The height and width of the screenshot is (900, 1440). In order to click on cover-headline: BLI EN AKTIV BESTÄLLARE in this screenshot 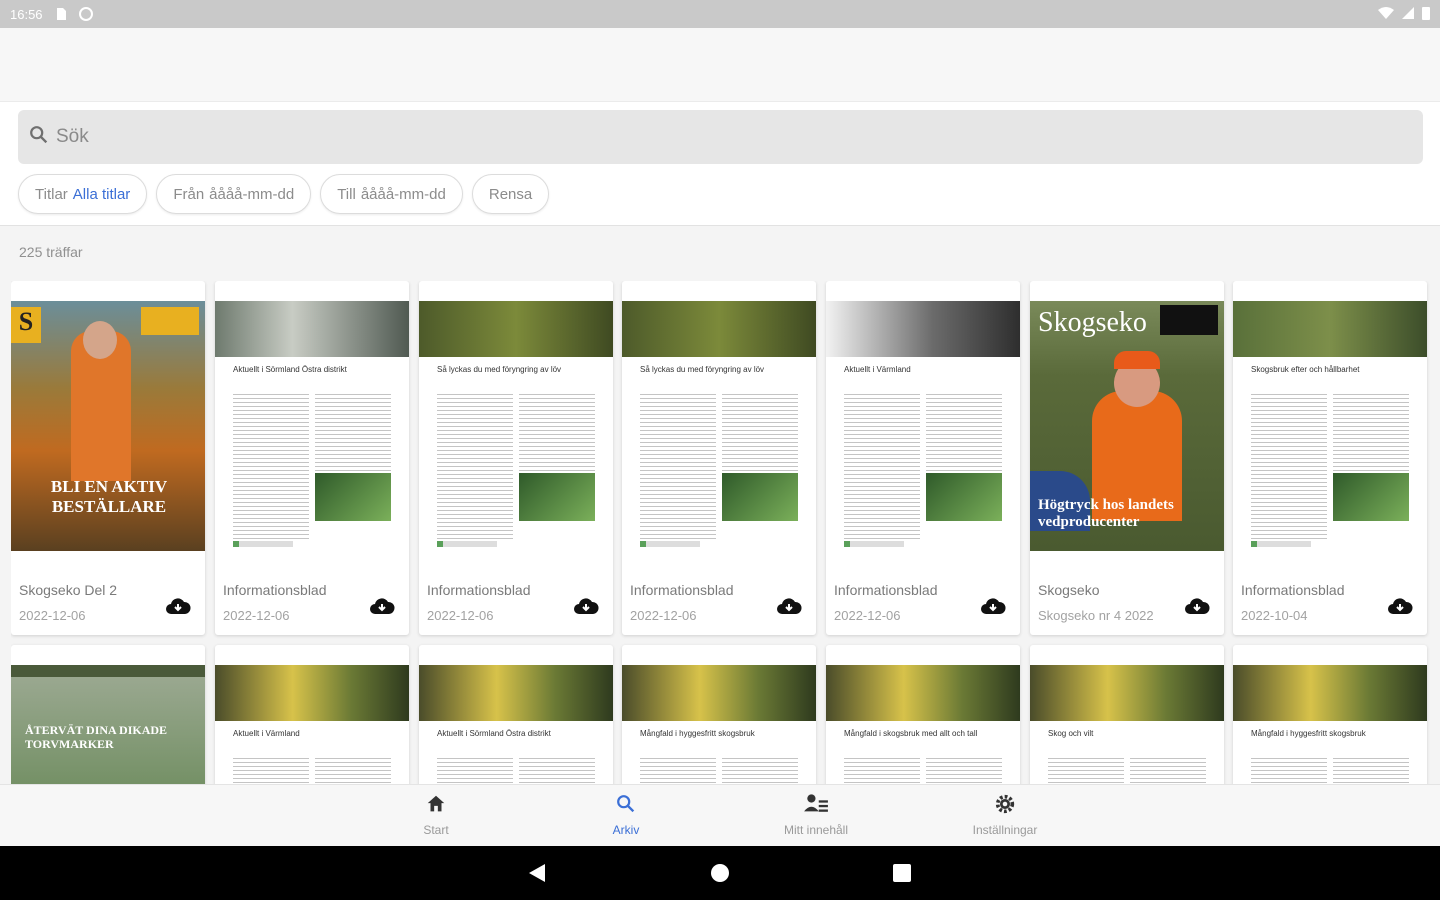, I will do `click(109, 496)`.